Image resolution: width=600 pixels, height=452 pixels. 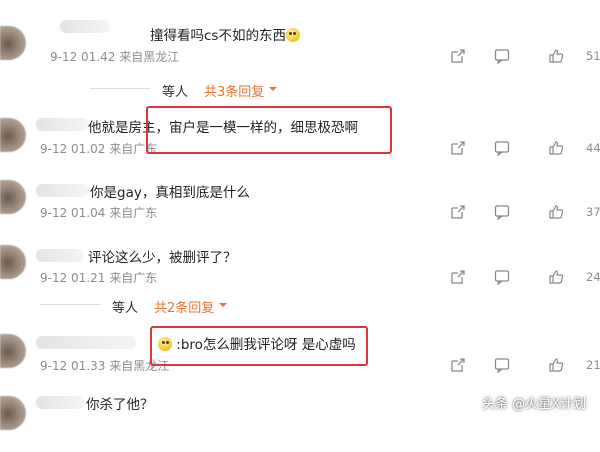 I want to click on comment-item: 撞得看吗cs不如的东西 9-12 01.42 来自黑龙江 516, so click(x=300, y=48).